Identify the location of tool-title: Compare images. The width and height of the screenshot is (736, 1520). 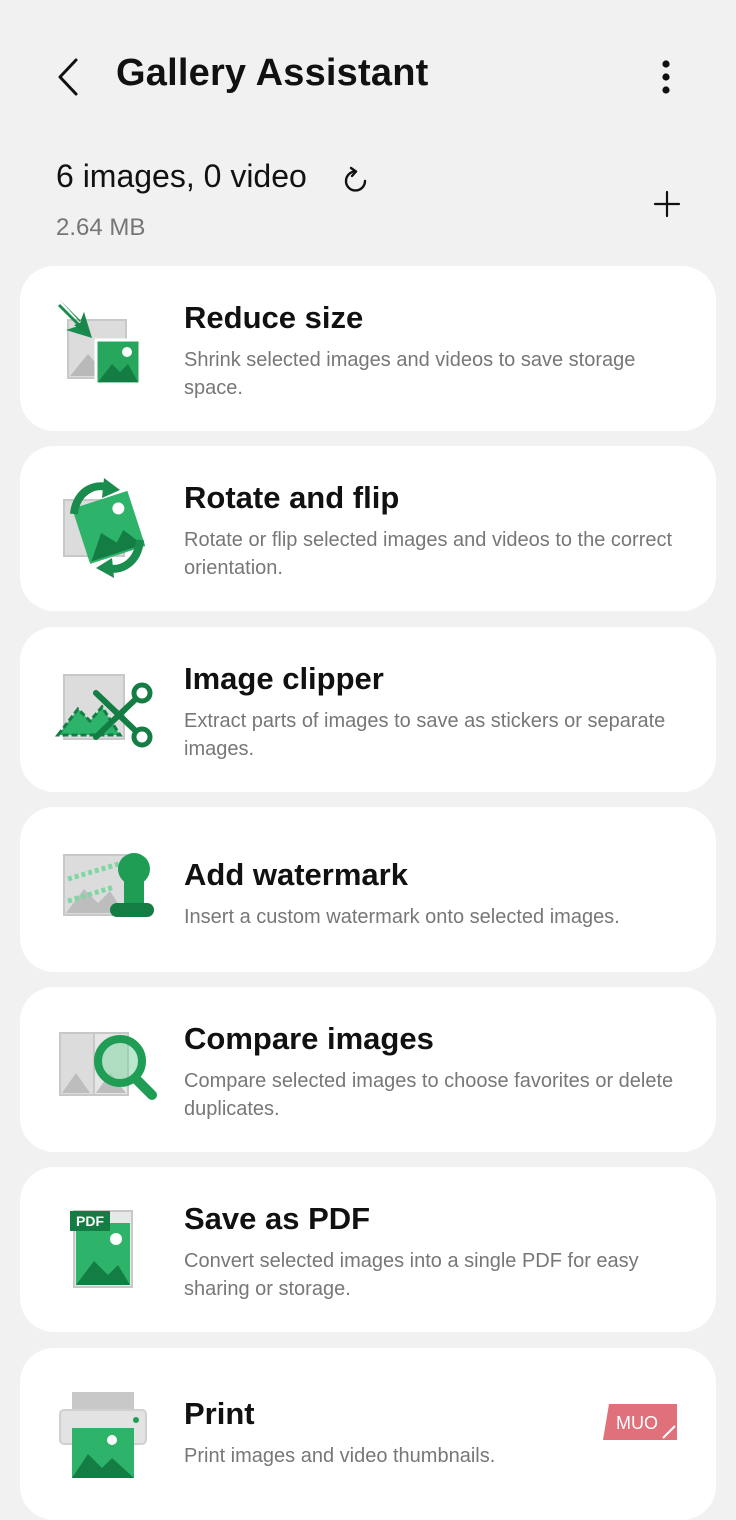
(309, 1038).